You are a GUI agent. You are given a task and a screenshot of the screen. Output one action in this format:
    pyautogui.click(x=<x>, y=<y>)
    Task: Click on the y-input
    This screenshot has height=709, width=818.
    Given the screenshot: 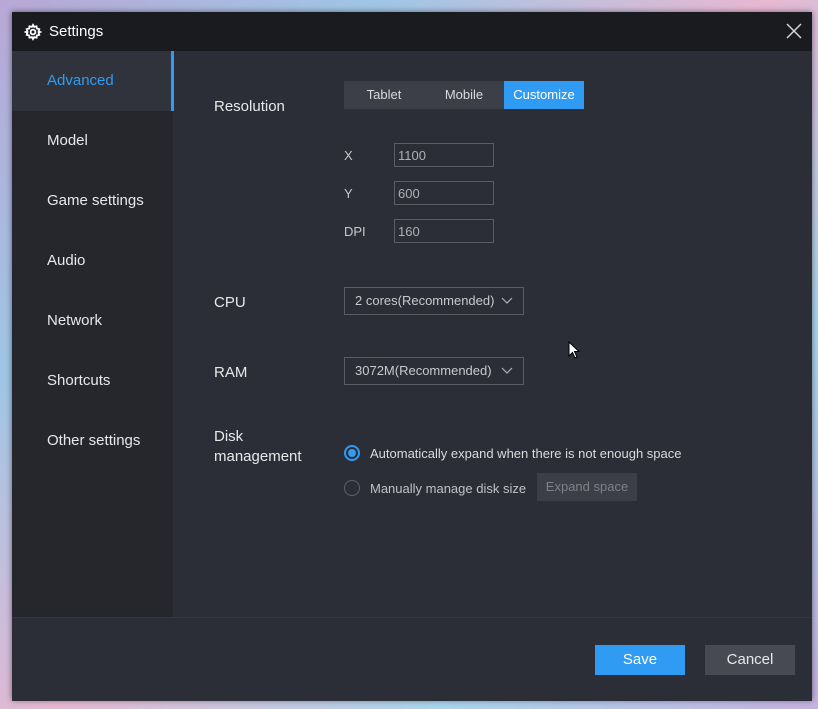 What is the action you would take?
    pyautogui.click(x=444, y=193)
    